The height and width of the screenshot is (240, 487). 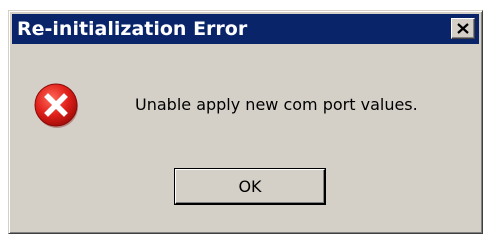 I want to click on close-icon, so click(x=463, y=28).